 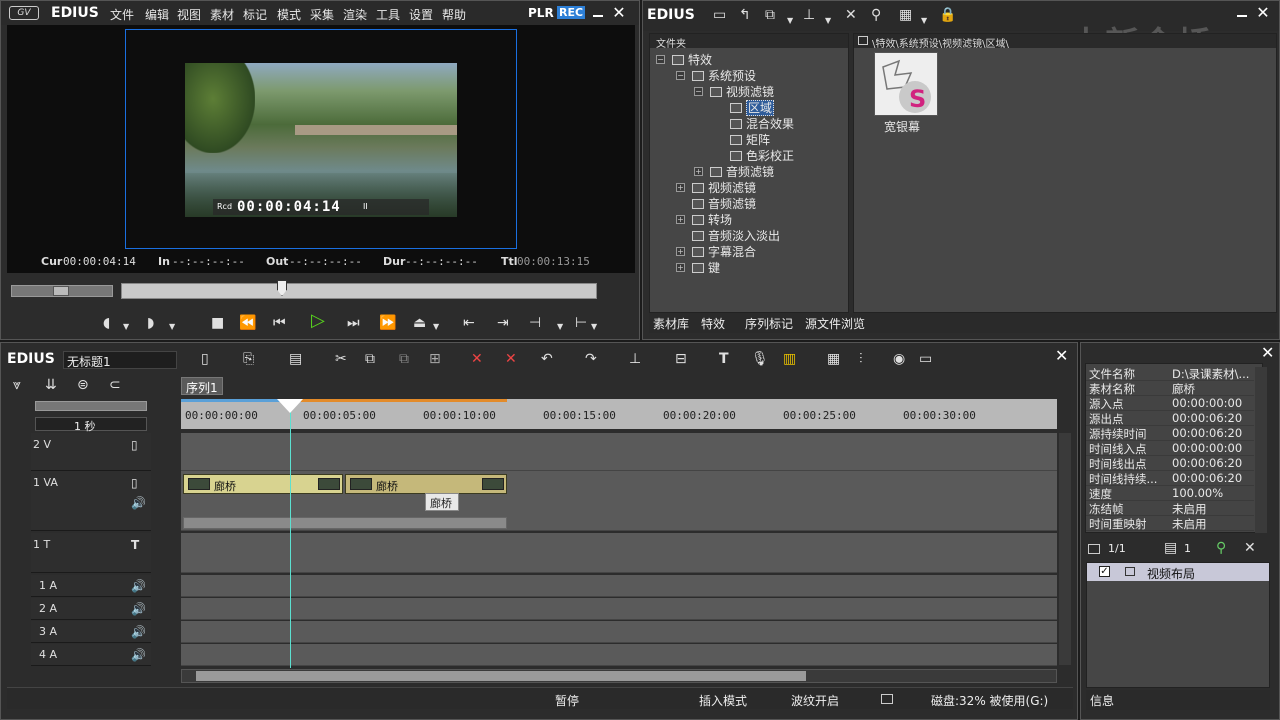 What do you see at coordinates (436, 327) in the screenshot?
I see `loop-menu-icon: ▼` at bounding box center [436, 327].